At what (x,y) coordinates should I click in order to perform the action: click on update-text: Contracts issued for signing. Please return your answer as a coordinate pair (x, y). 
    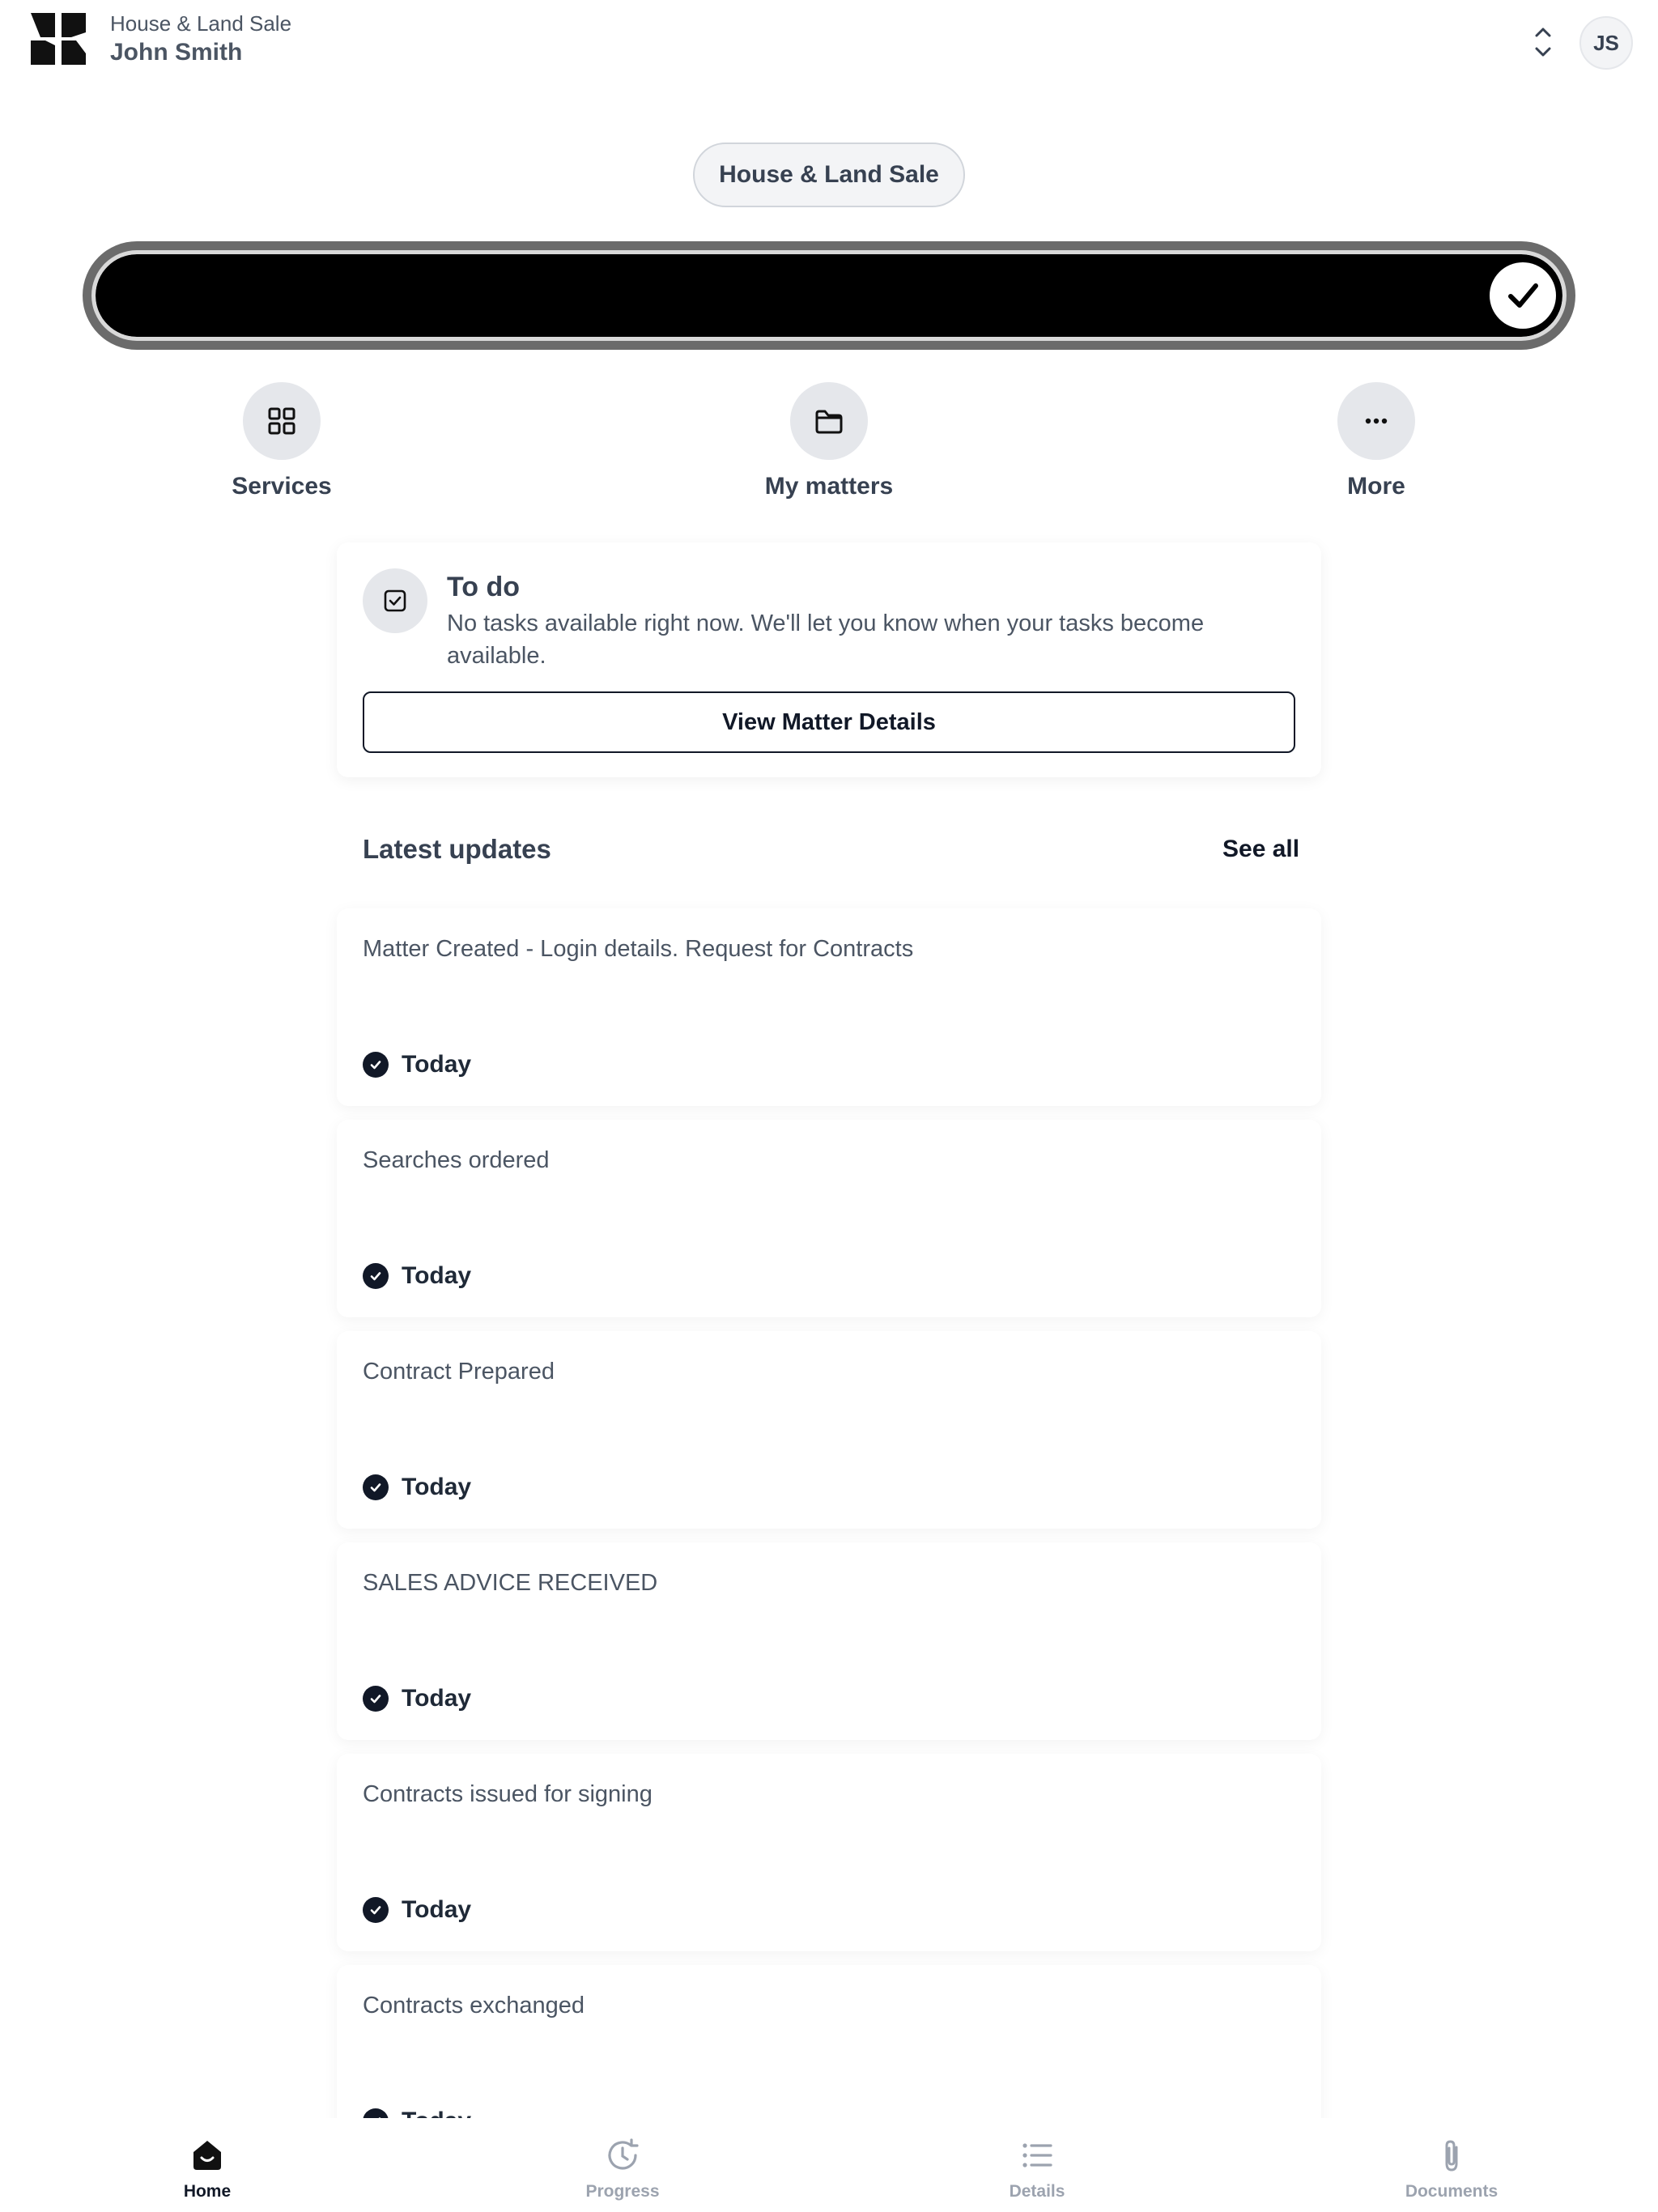
    Looking at the image, I should click on (508, 1794).